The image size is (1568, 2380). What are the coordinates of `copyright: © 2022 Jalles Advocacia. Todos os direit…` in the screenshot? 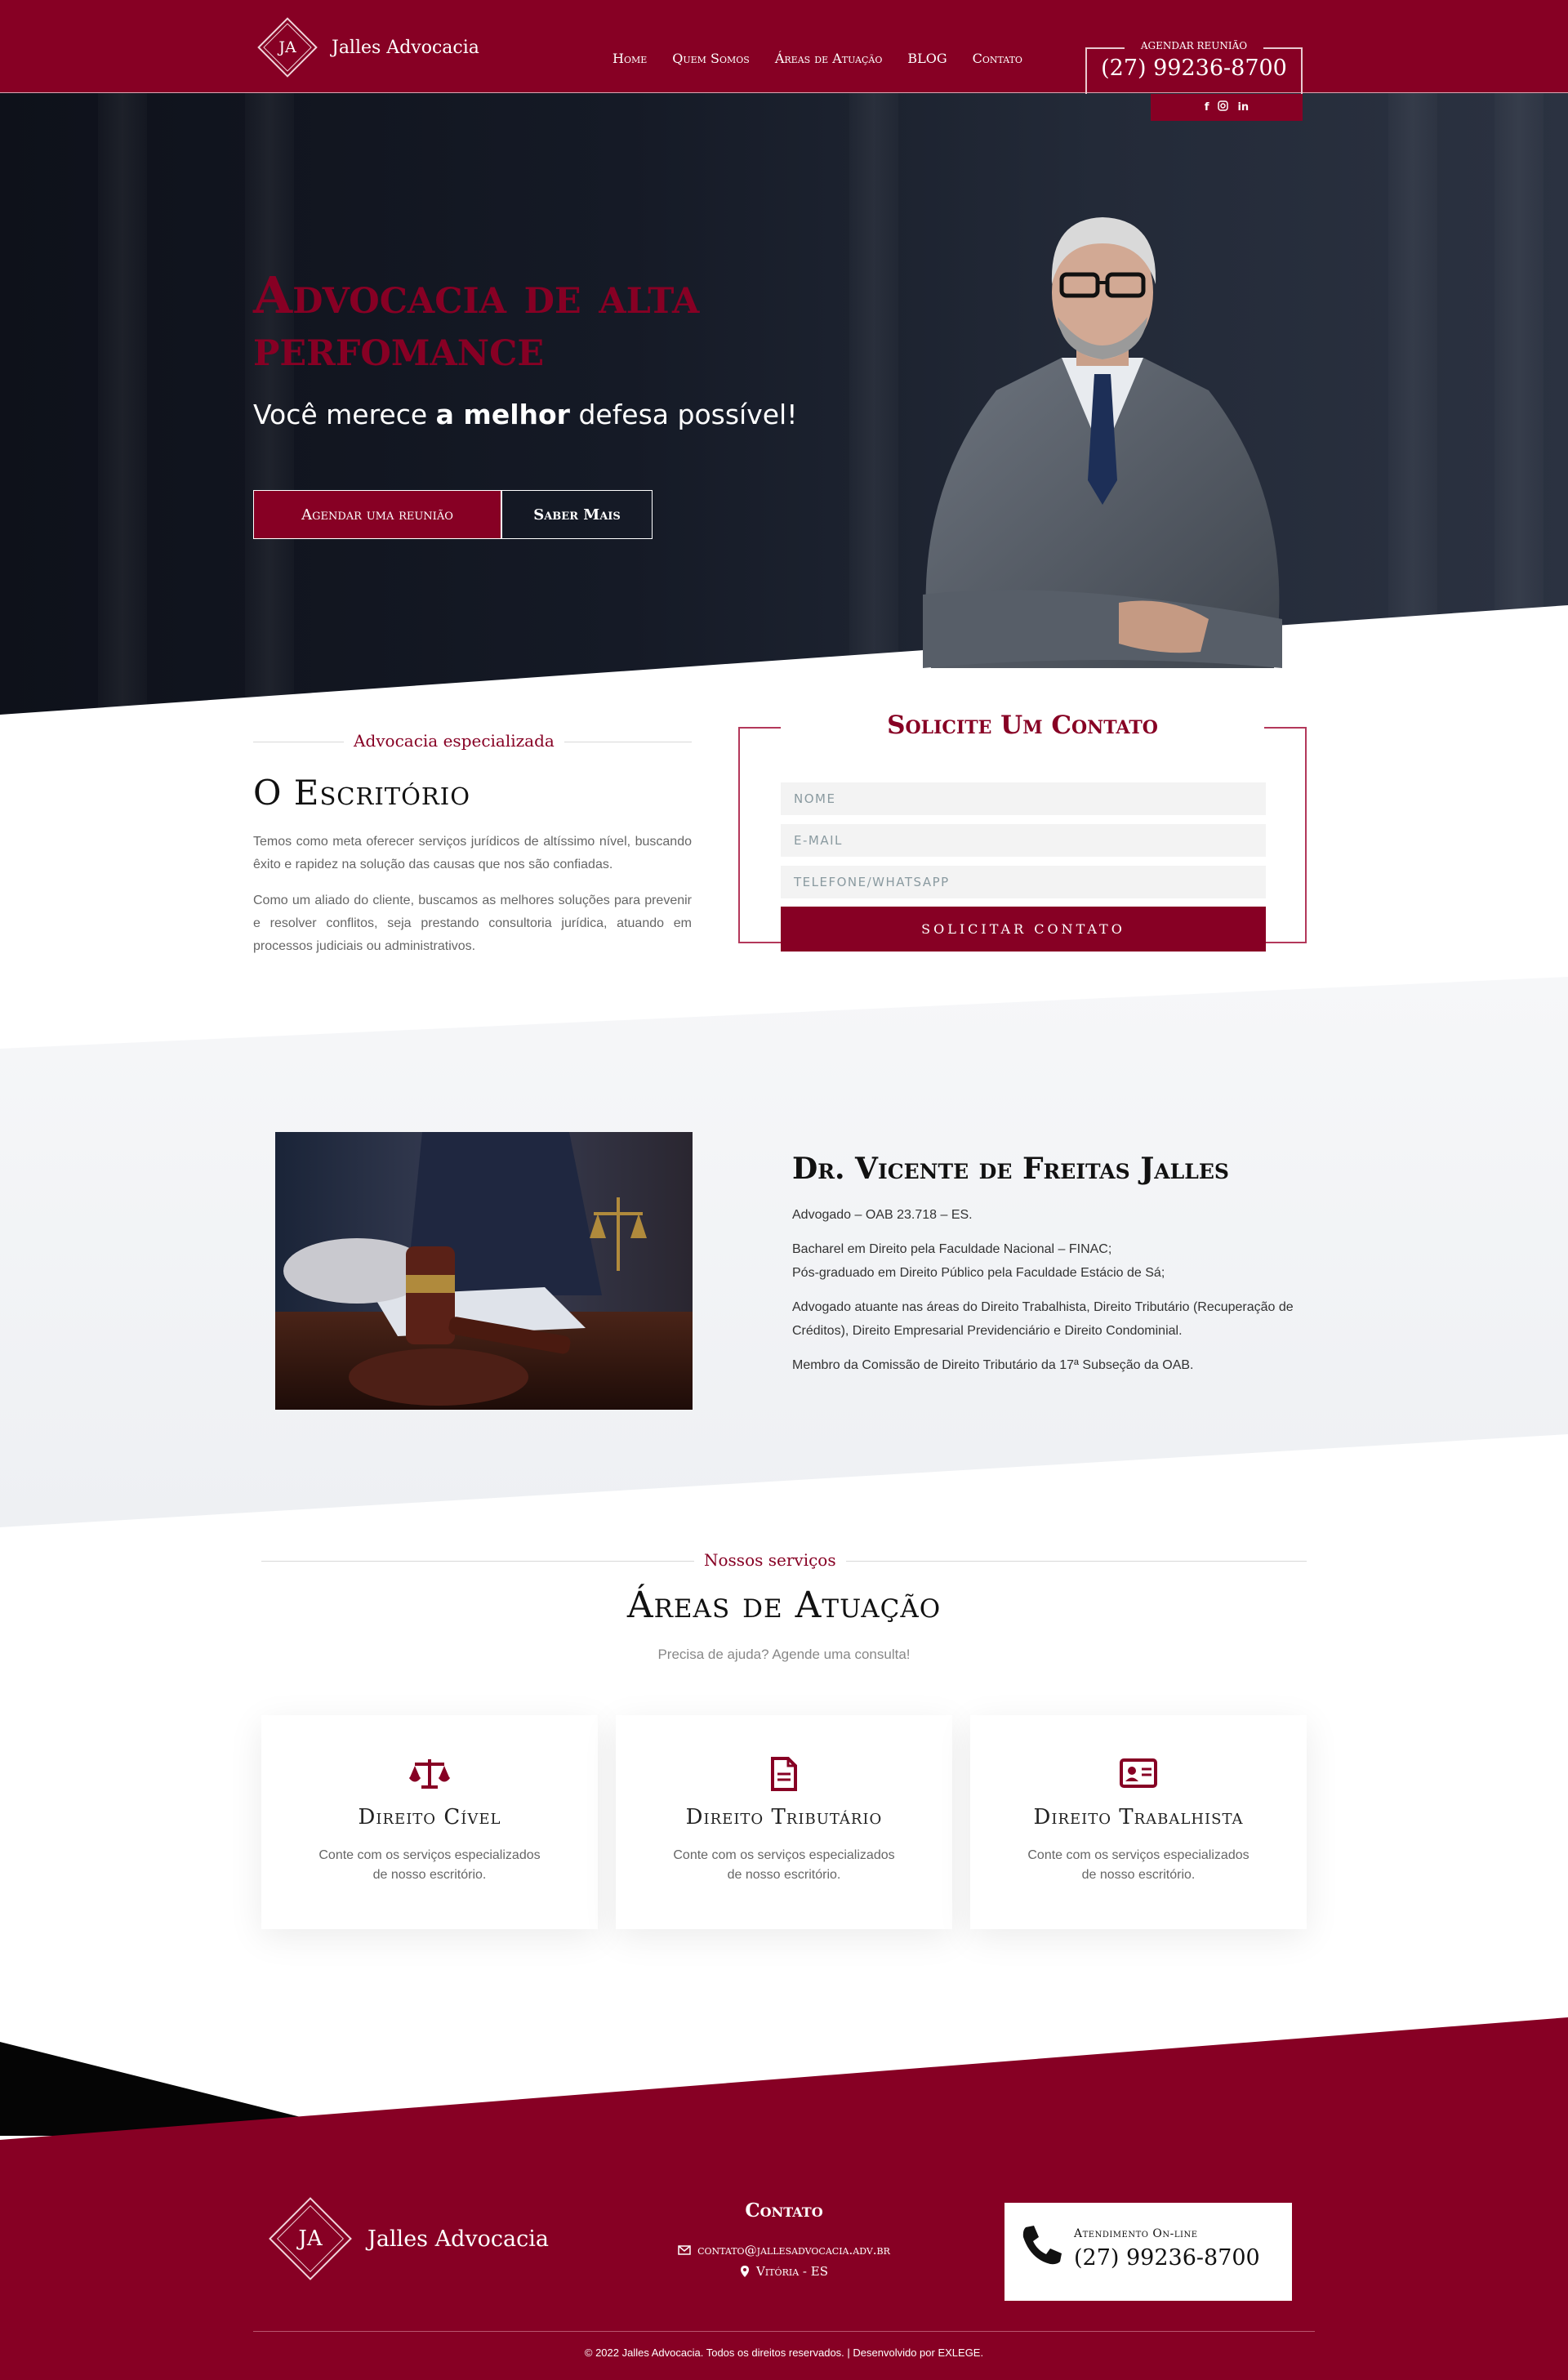 It's located at (784, 2353).